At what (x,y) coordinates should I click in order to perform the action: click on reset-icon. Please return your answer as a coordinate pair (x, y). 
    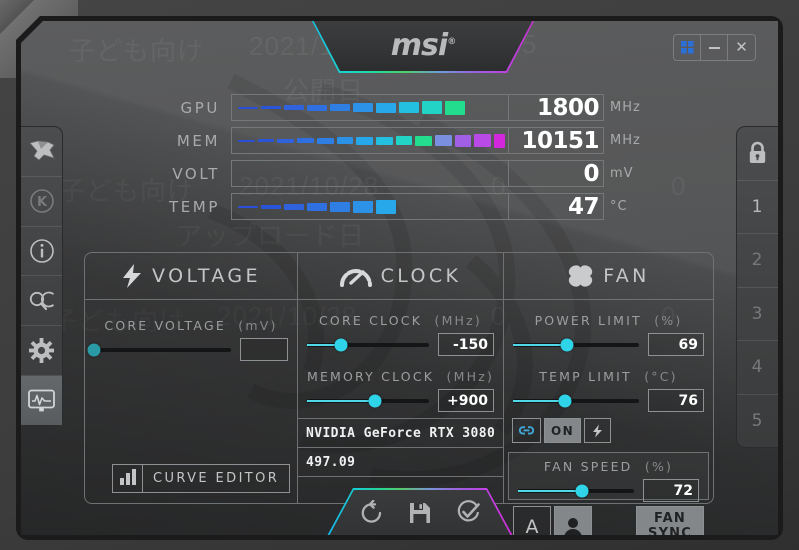
    Looking at the image, I should click on (371, 512).